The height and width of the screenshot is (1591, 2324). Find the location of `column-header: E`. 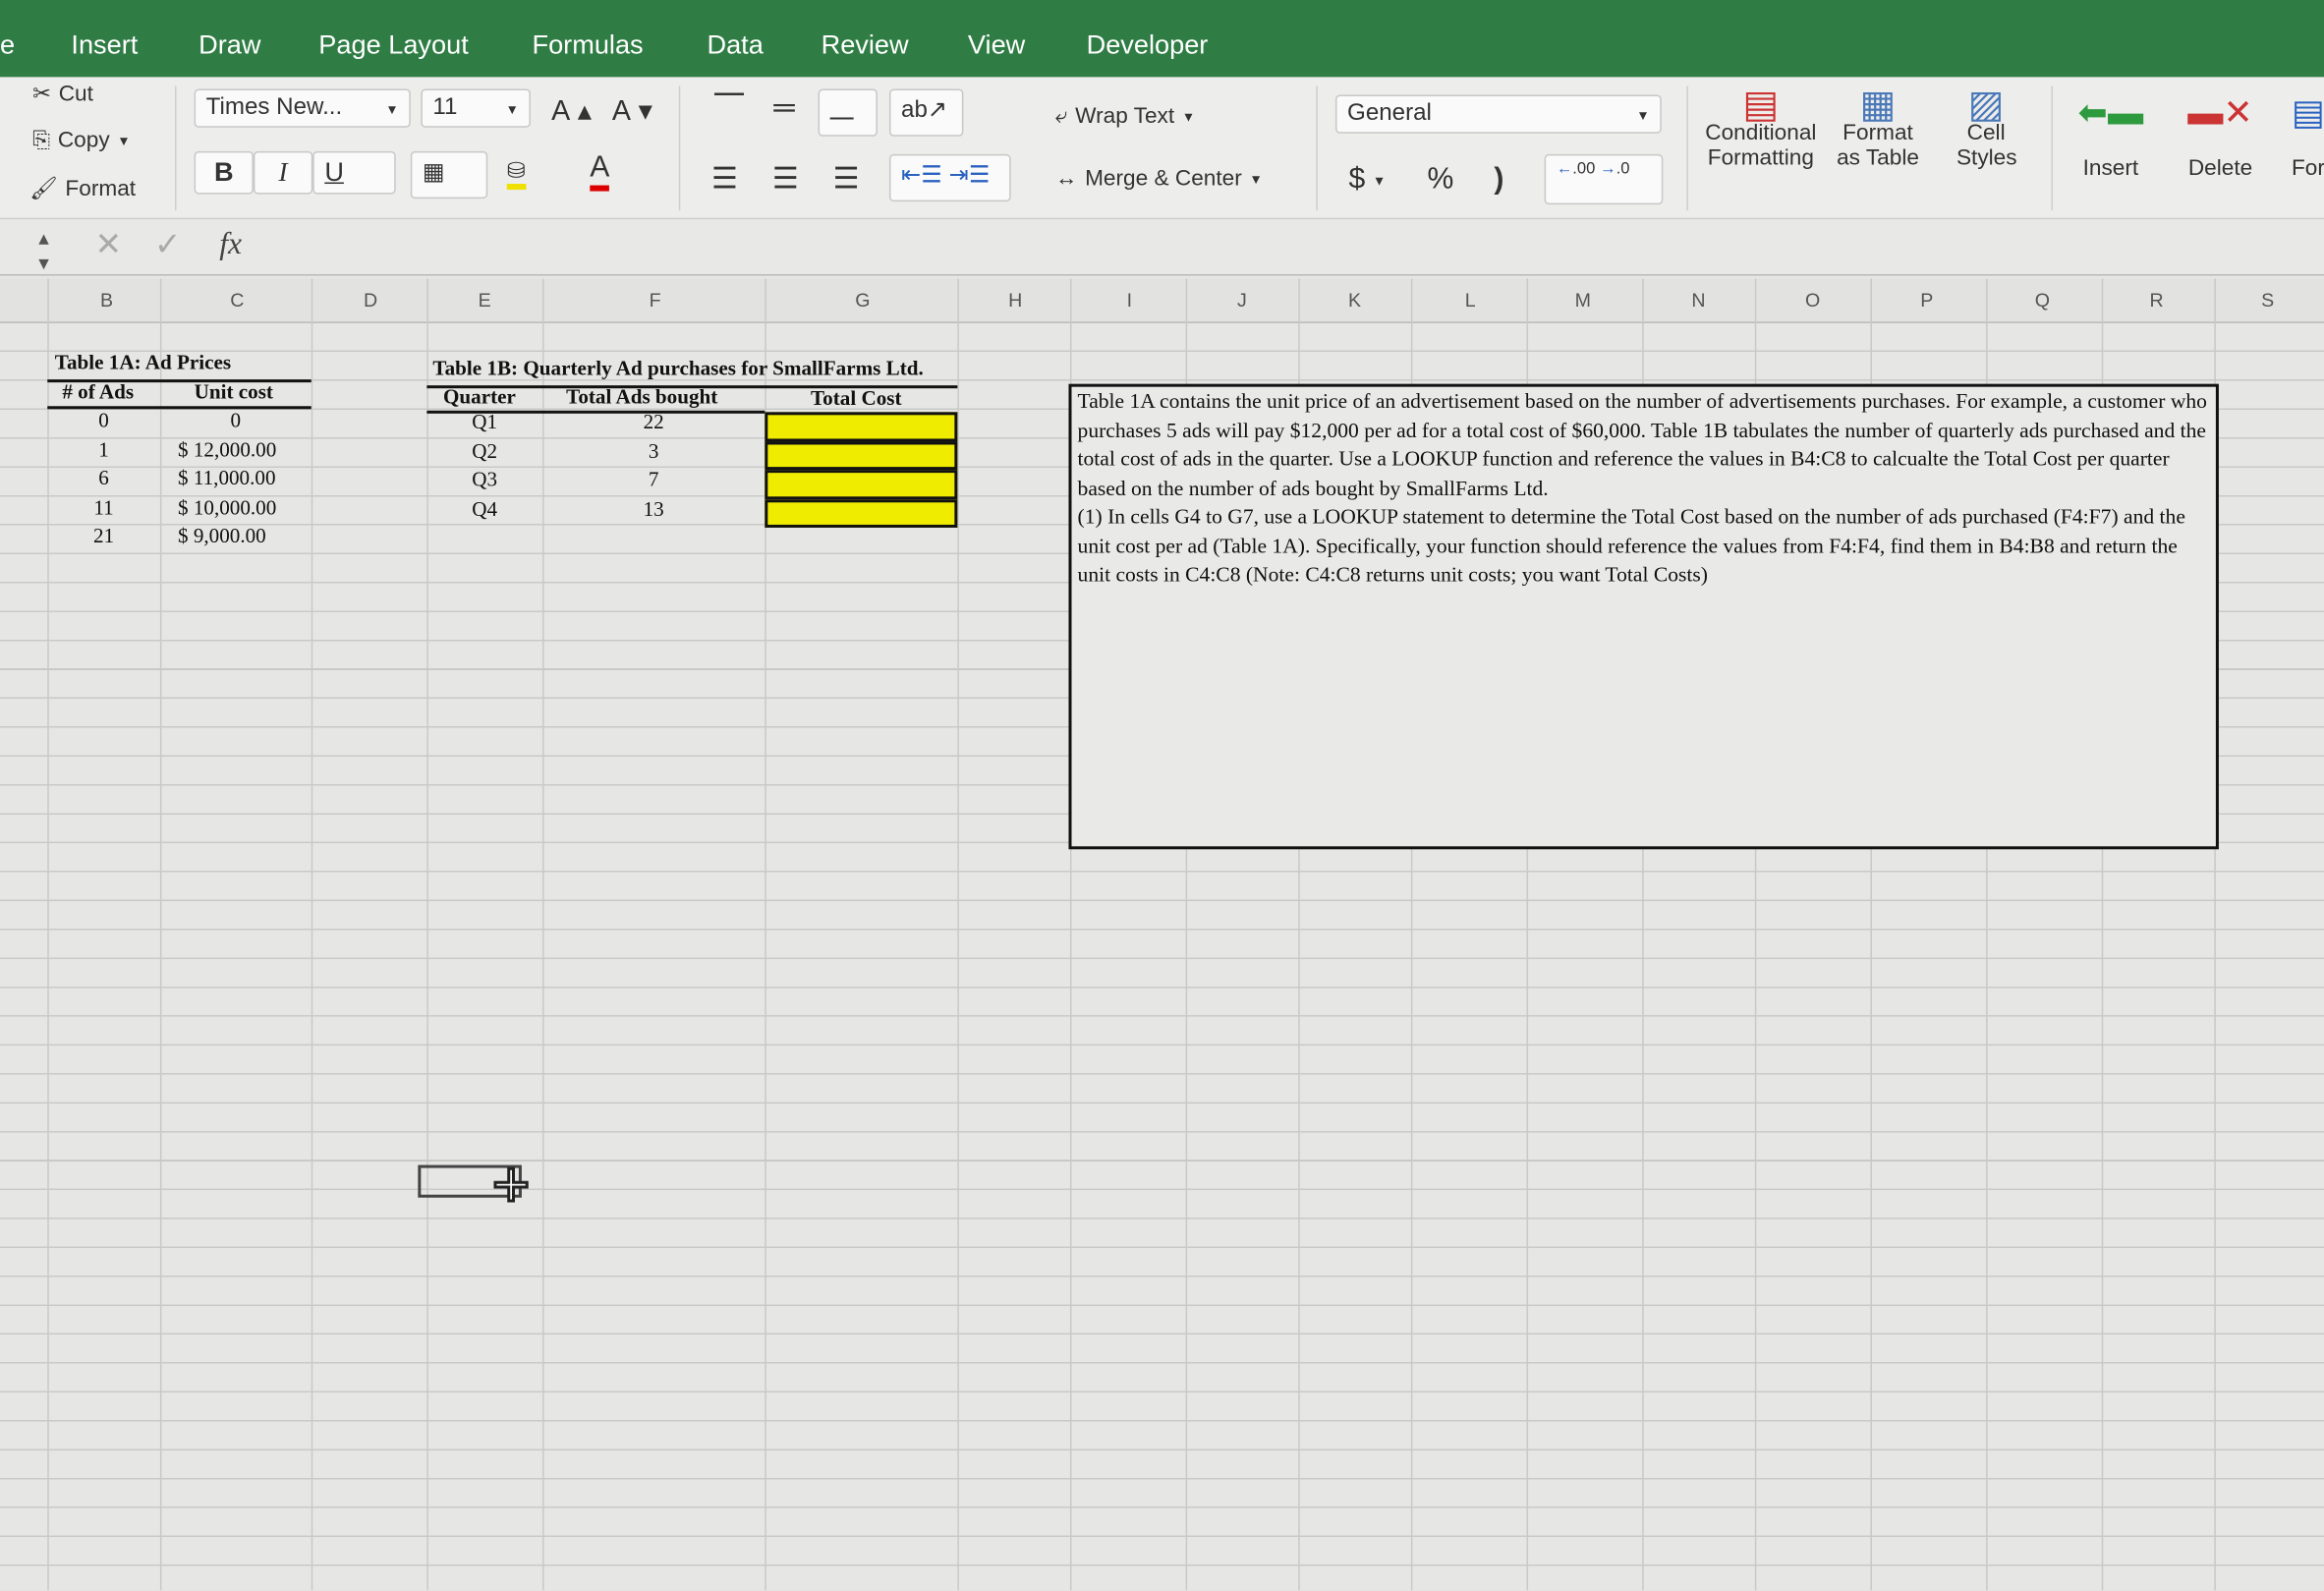

column-header: E is located at coordinates (485, 301).